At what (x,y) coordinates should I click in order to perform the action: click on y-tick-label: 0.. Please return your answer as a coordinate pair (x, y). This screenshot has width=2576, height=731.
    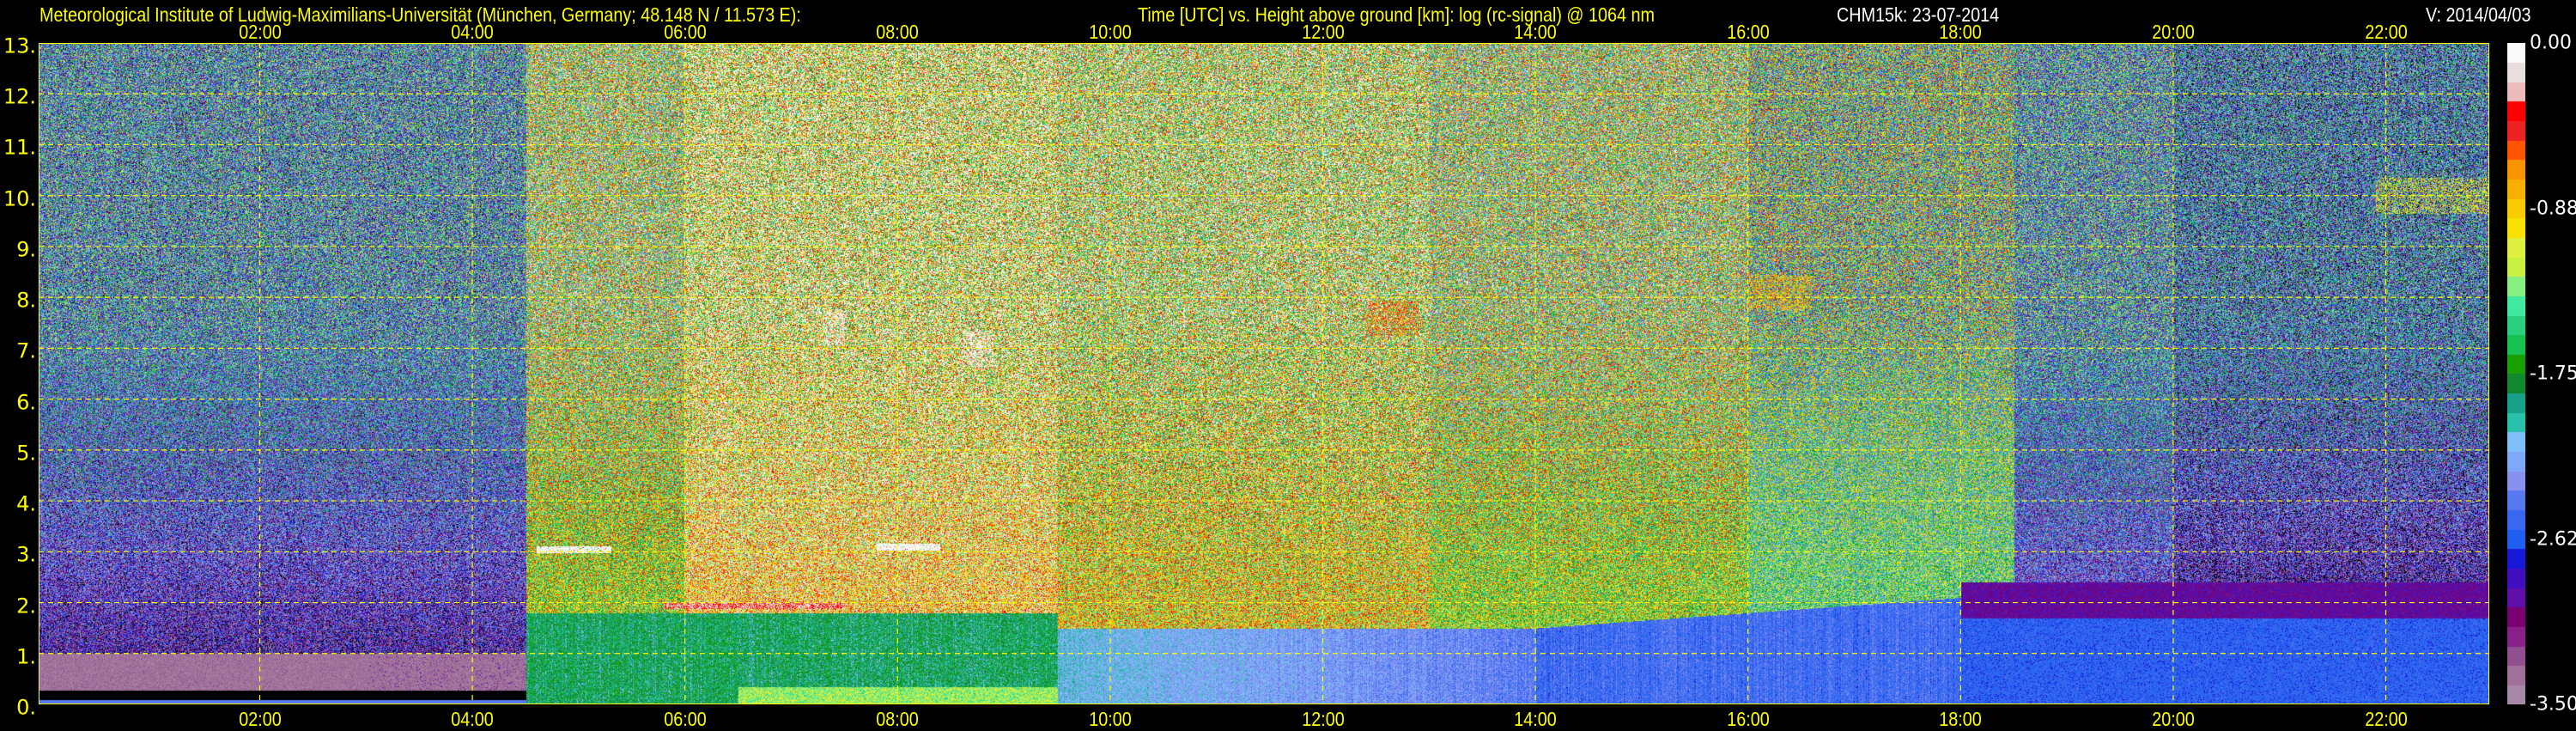
    Looking at the image, I should click on (26, 708).